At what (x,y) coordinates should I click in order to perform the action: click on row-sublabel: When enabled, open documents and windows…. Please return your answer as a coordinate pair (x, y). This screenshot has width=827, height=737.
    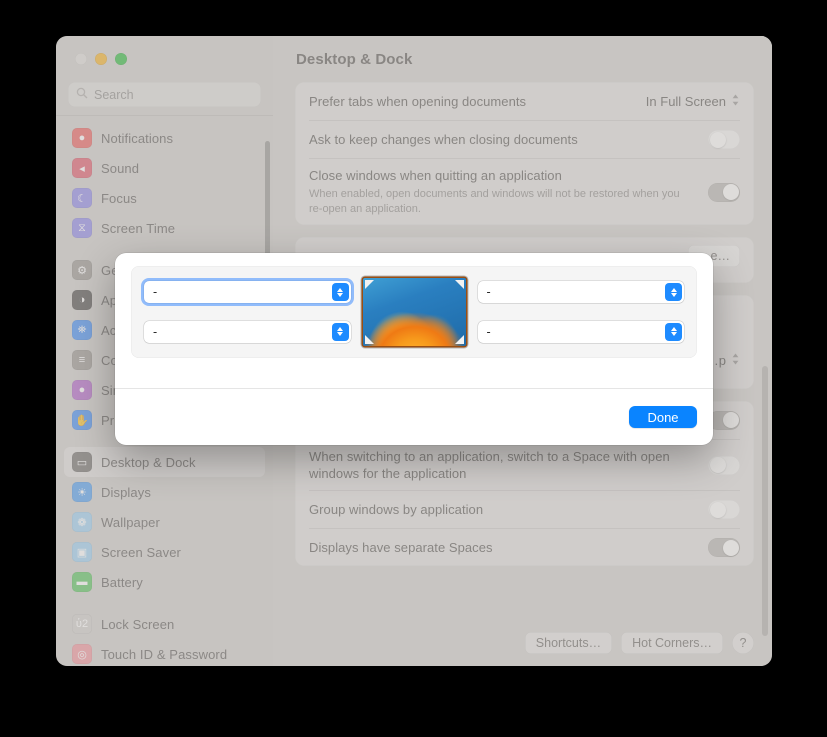
    Looking at the image, I should click on (494, 201).